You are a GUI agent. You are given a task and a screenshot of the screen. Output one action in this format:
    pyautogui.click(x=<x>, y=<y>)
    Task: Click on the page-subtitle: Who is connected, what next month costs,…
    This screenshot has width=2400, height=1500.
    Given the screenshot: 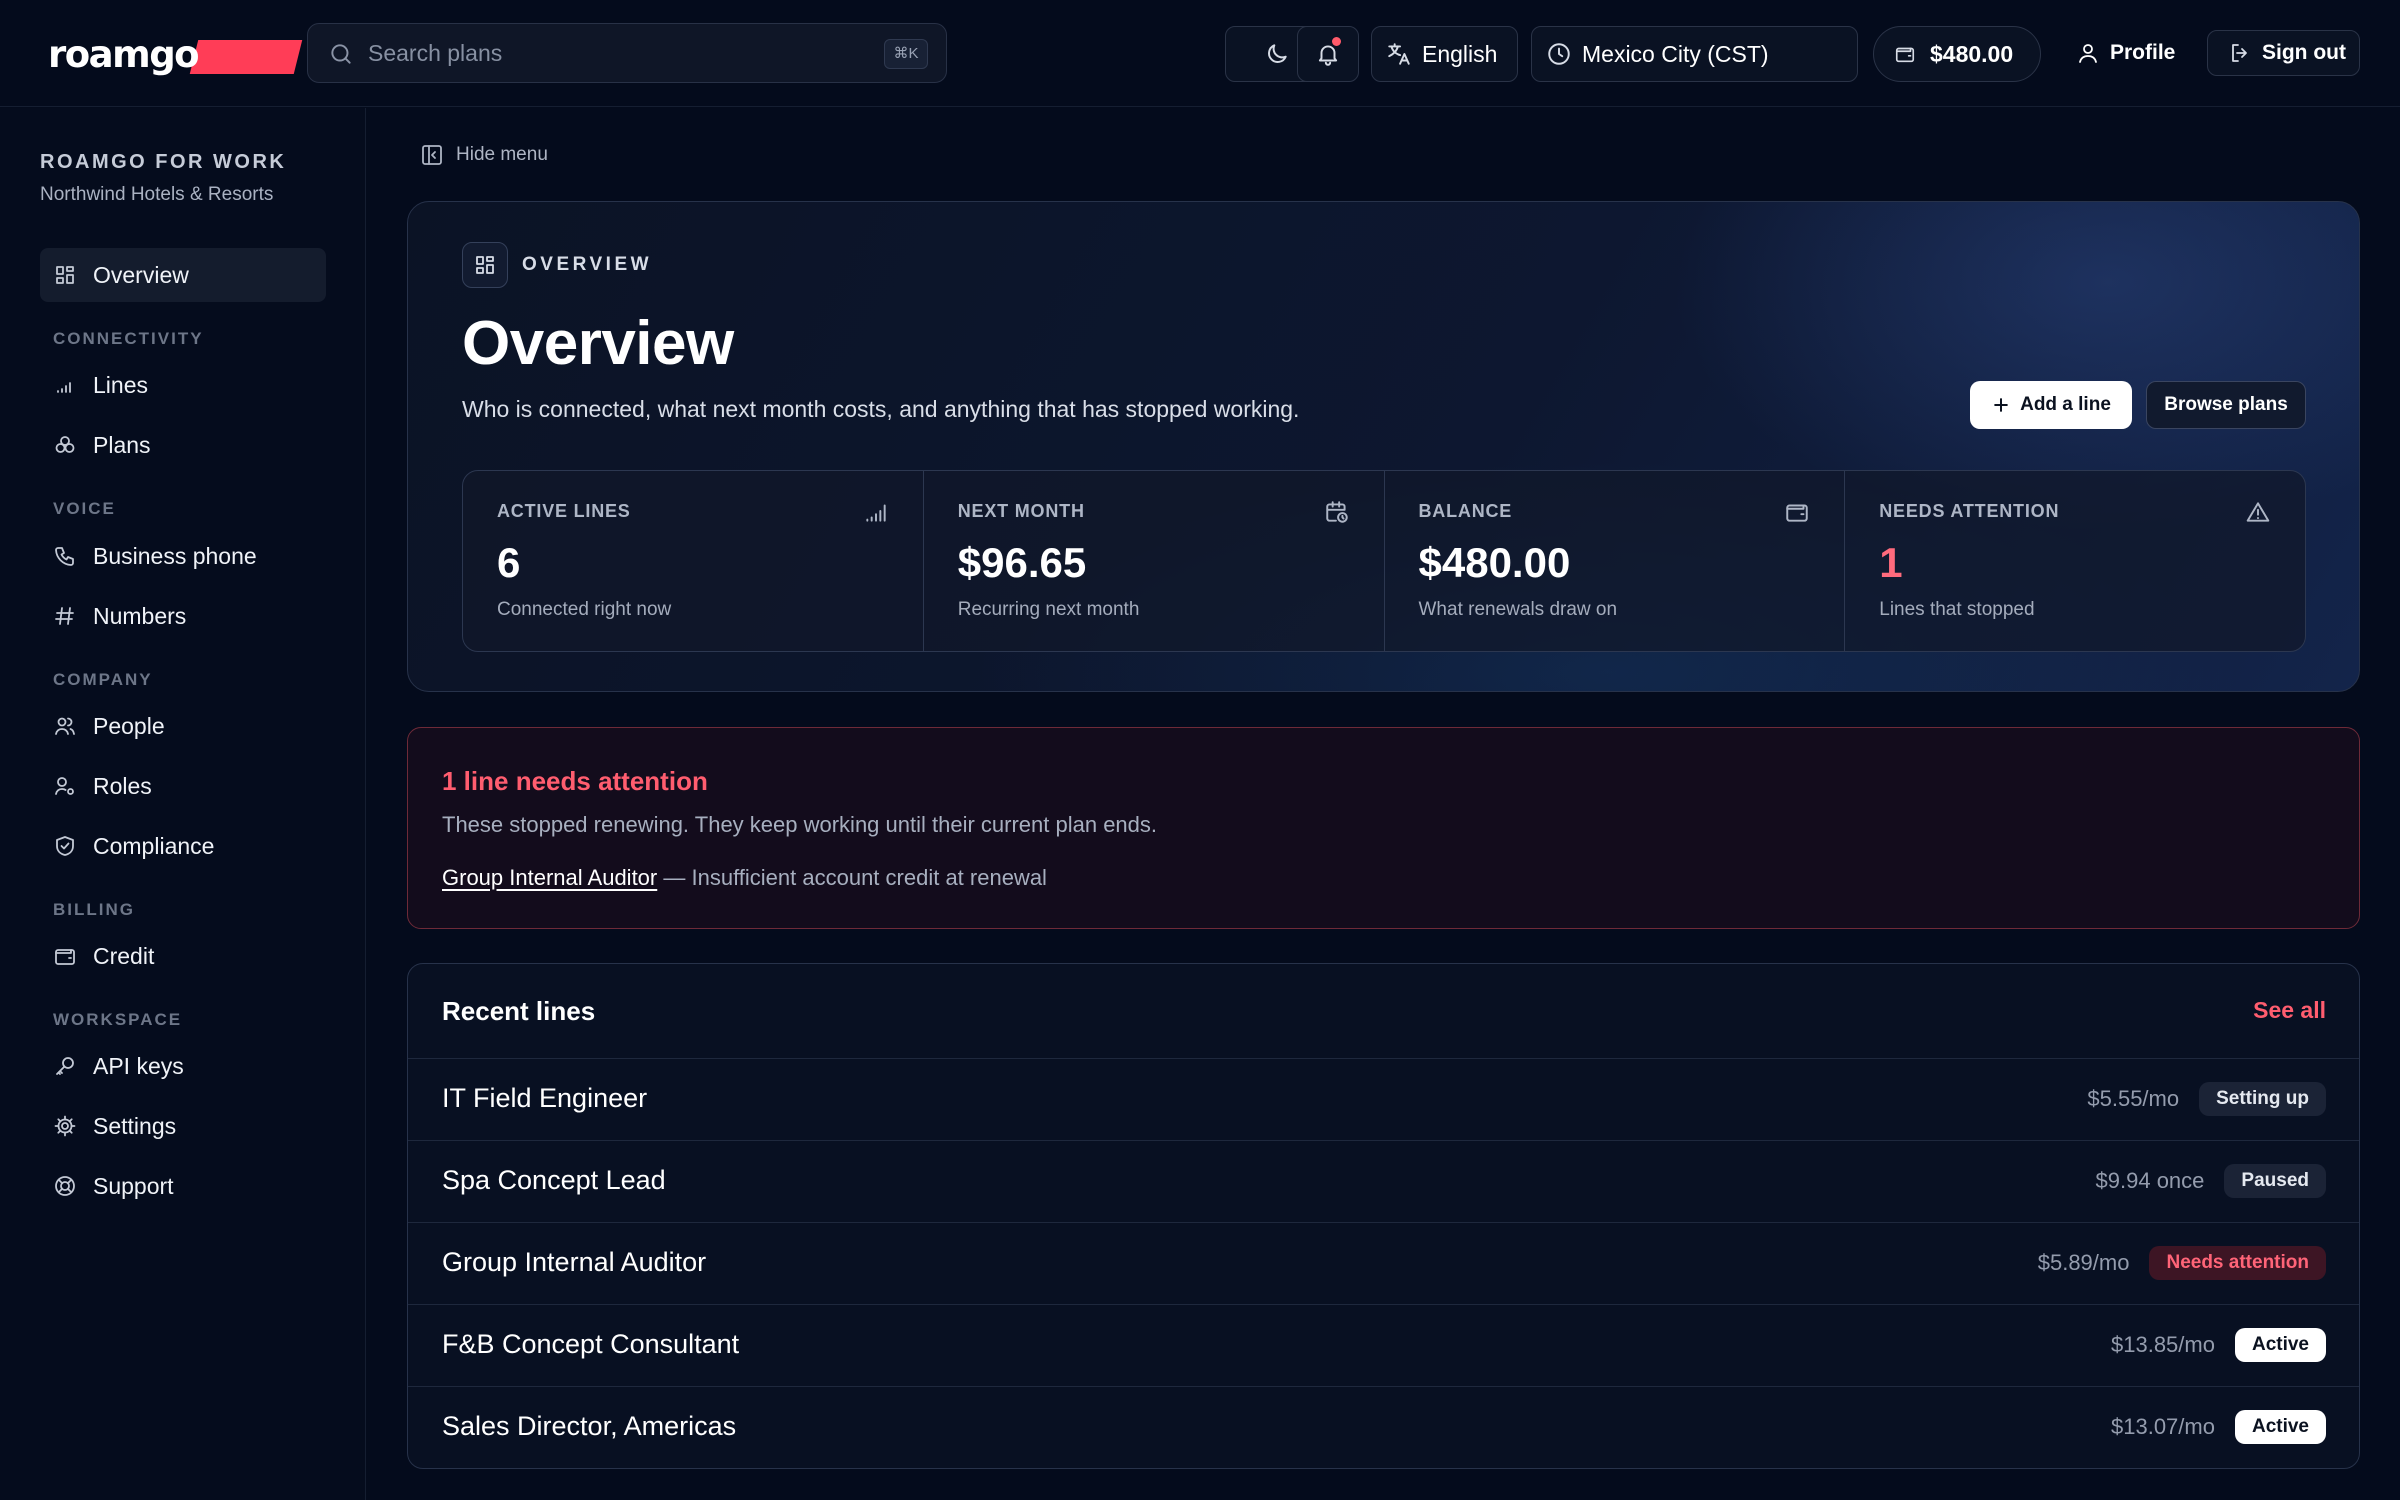 What is the action you would take?
    pyautogui.click(x=881, y=409)
    